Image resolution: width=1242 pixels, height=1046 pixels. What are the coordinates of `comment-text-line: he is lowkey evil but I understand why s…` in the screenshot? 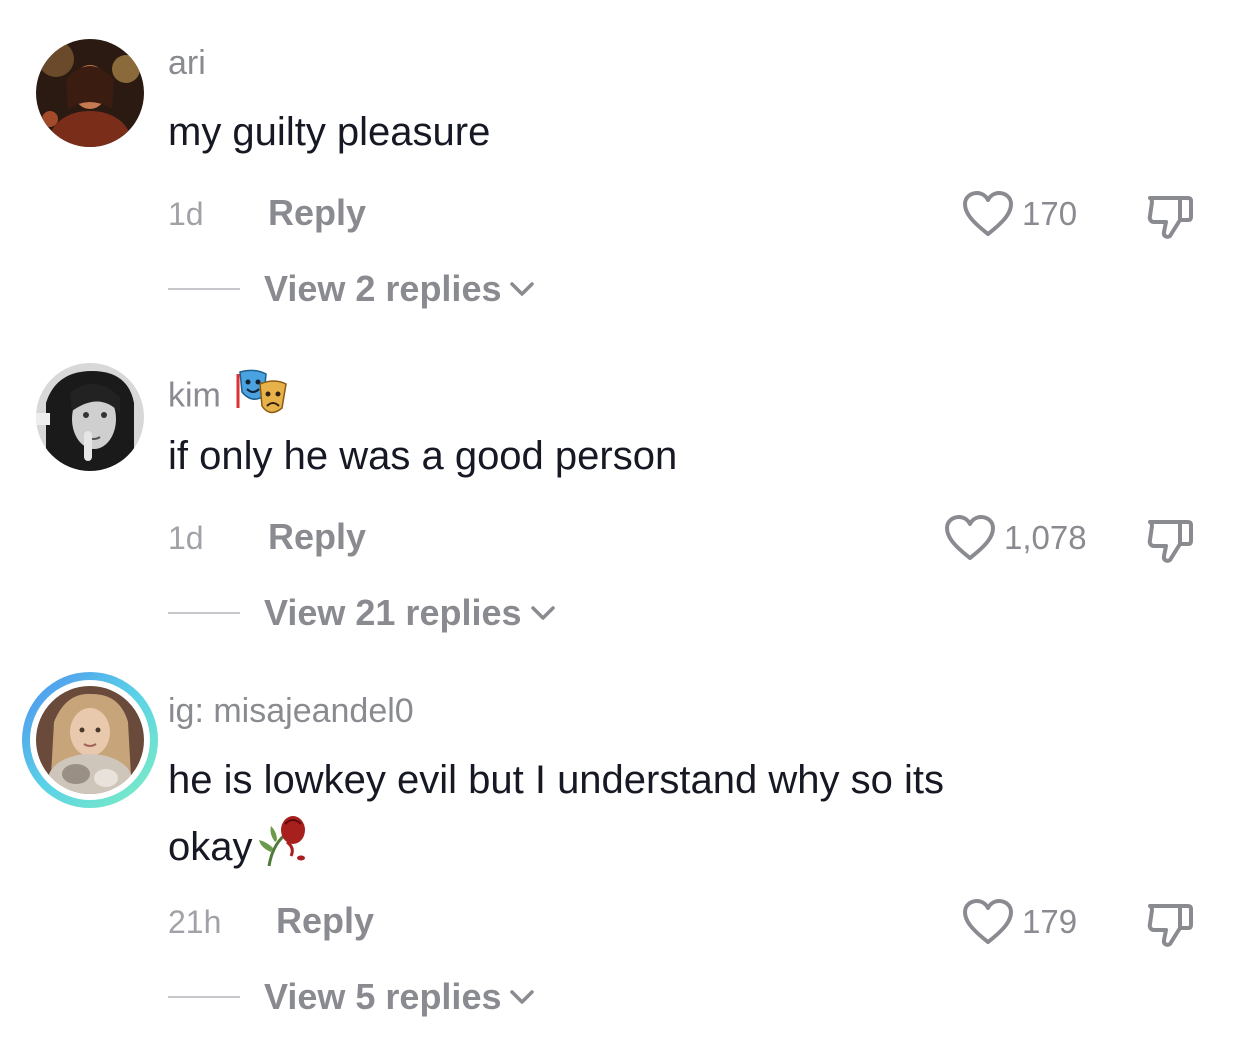 It's located at (556, 780).